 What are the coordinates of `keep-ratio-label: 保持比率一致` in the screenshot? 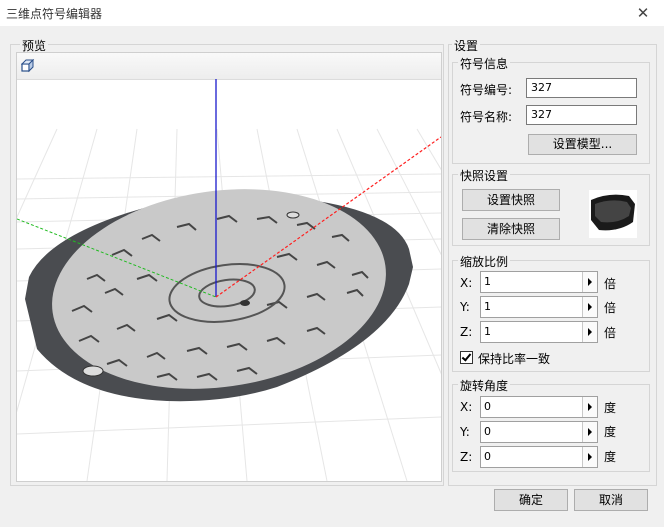 It's located at (514, 359).